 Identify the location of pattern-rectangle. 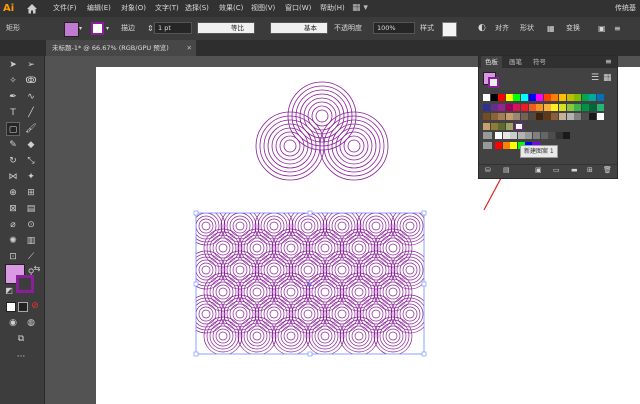
(308, 281).